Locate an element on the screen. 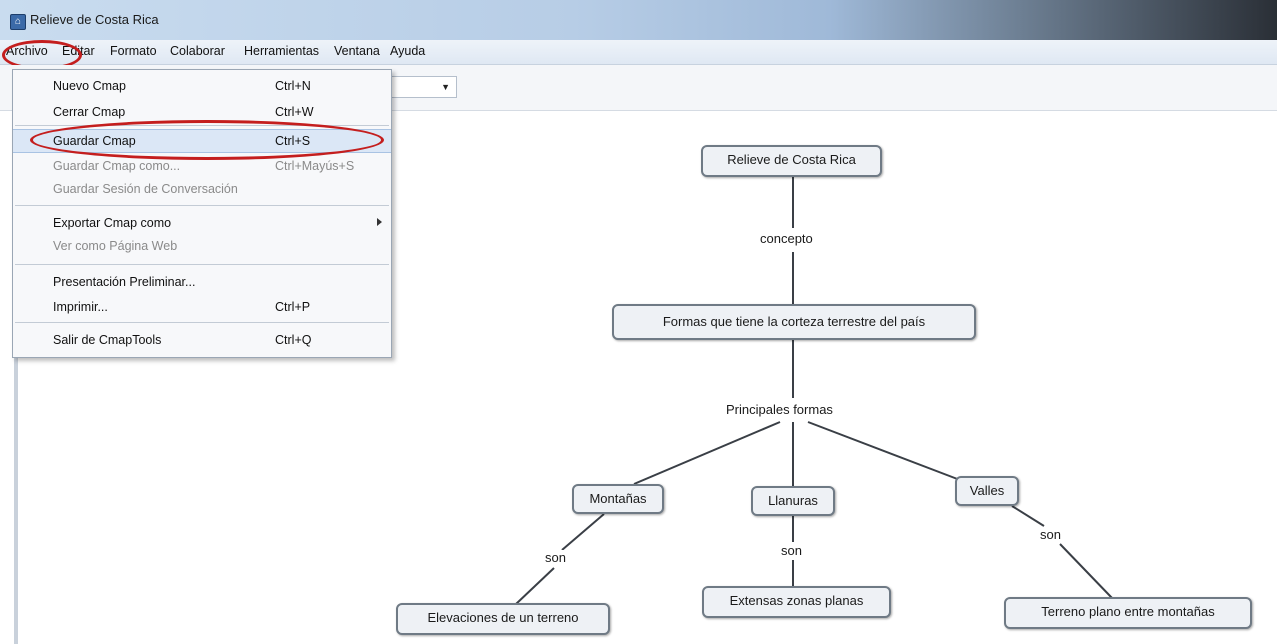 This screenshot has width=1277, height=644. concept-node-terreno: Terreno plano entre montañas is located at coordinates (1128, 613).